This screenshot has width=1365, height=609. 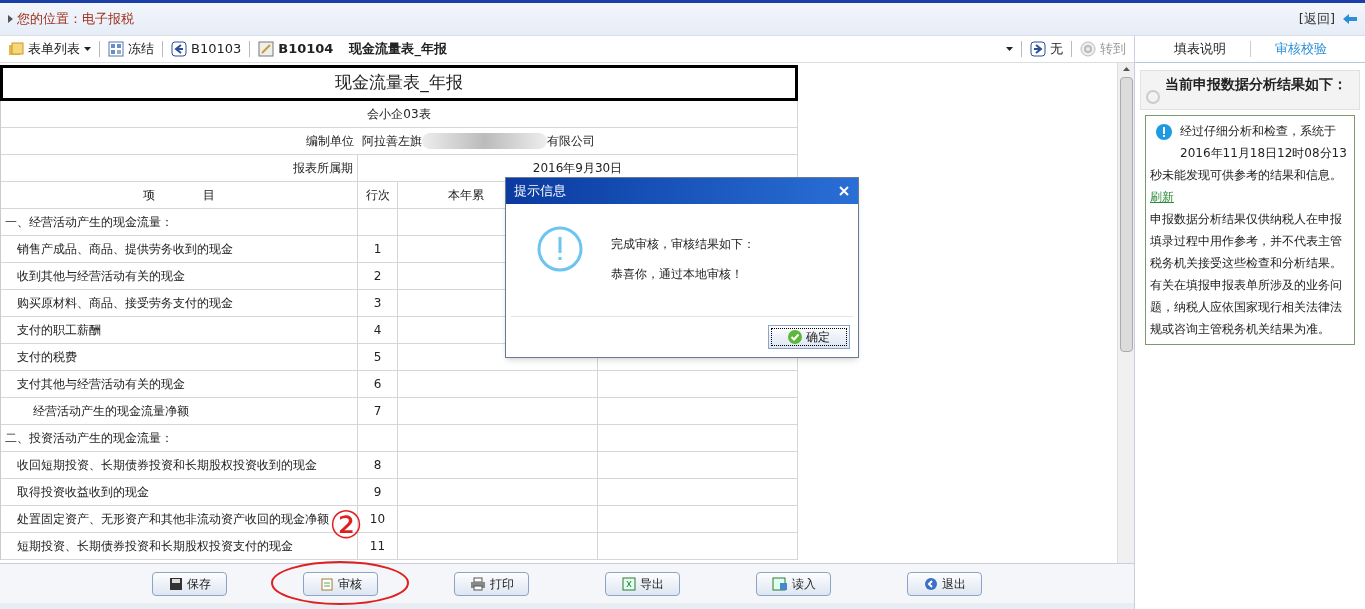 I want to click on toolbar-button: 冻结, so click(x=131, y=49).